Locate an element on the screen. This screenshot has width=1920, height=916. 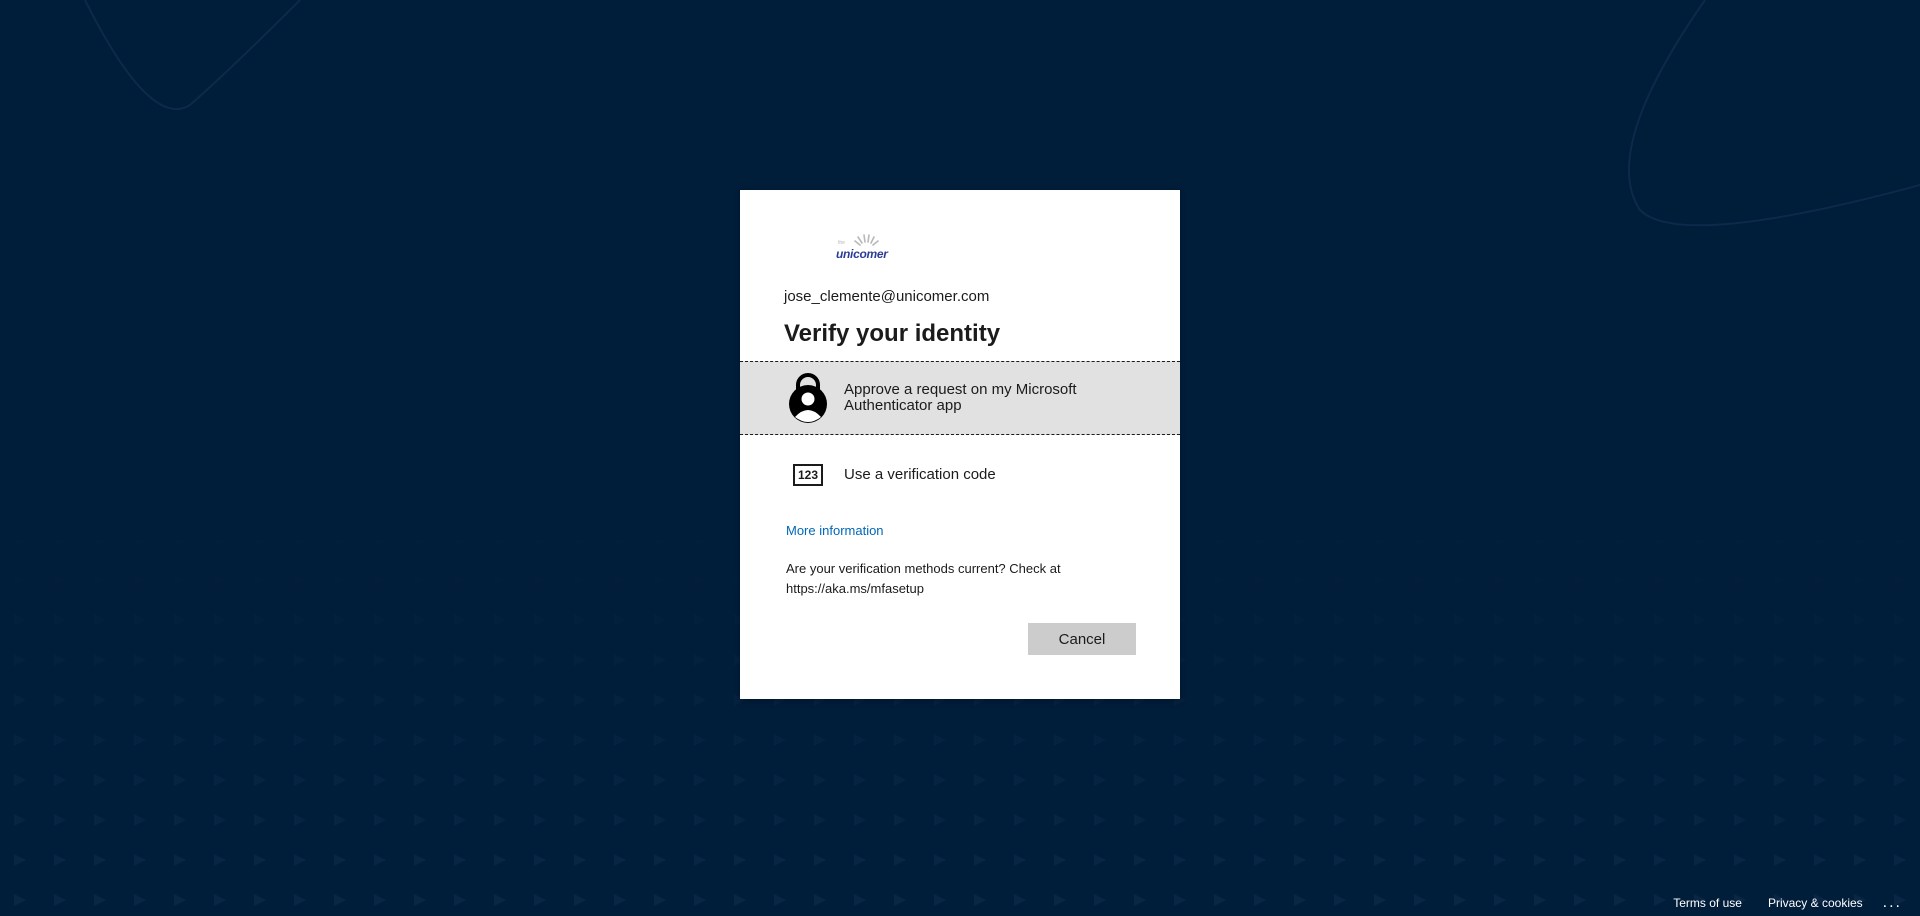
page-title: Verify your identity is located at coordinates (892, 333).